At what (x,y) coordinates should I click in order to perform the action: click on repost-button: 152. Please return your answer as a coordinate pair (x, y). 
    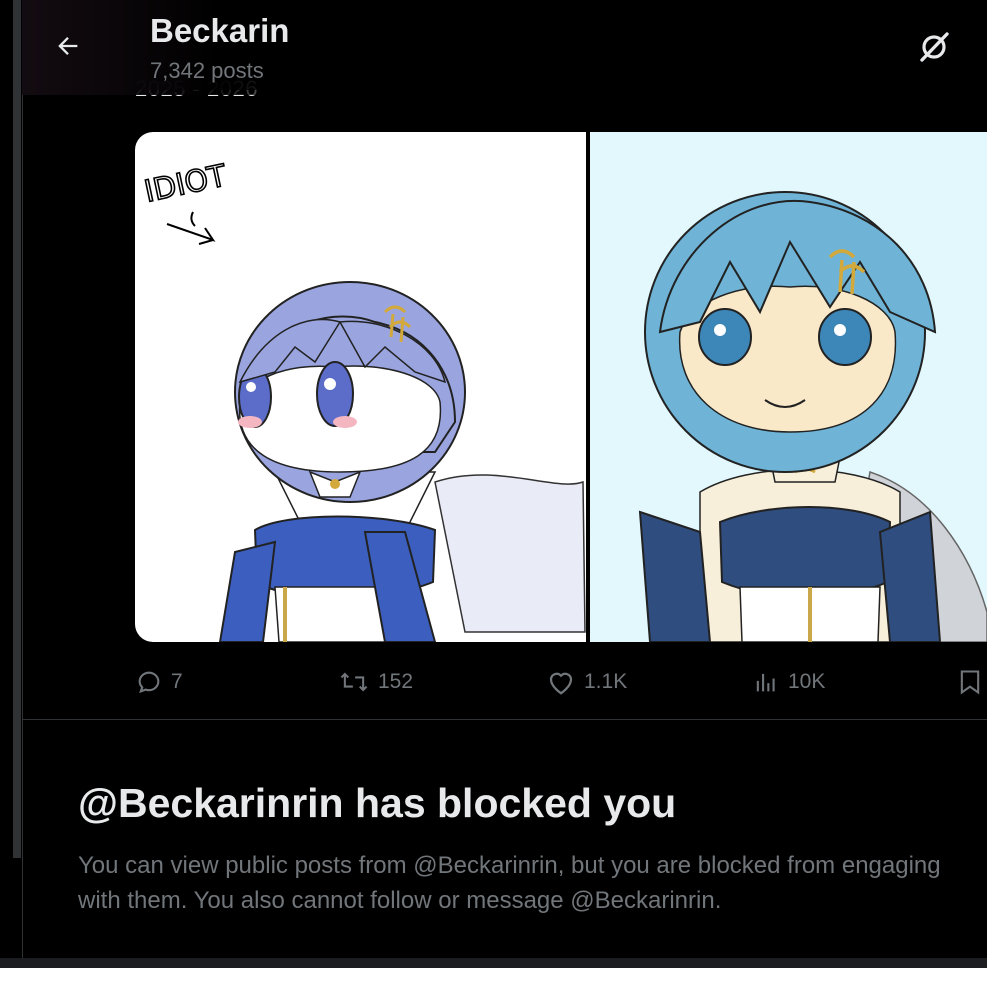
    Looking at the image, I should click on (375, 682).